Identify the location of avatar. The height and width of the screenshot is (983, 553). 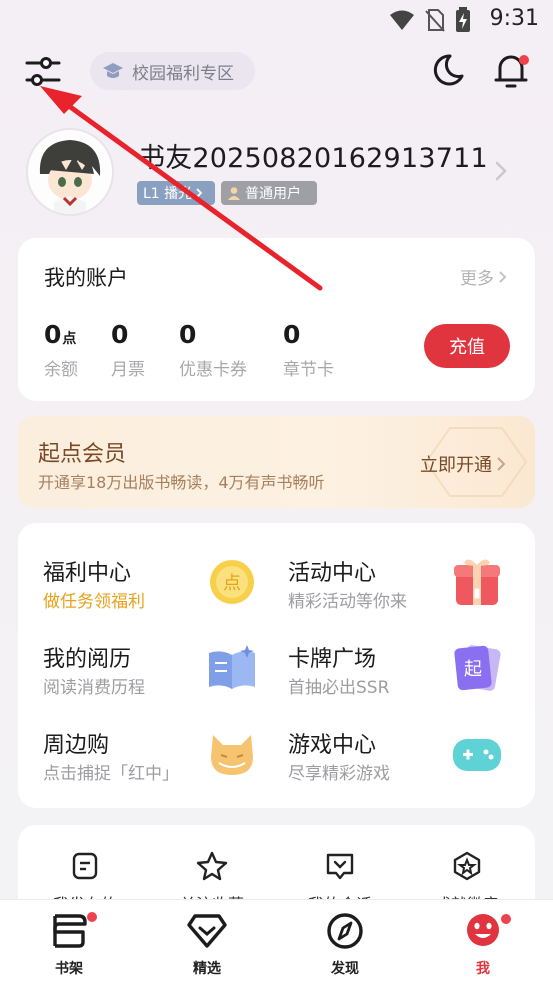
(70, 172).